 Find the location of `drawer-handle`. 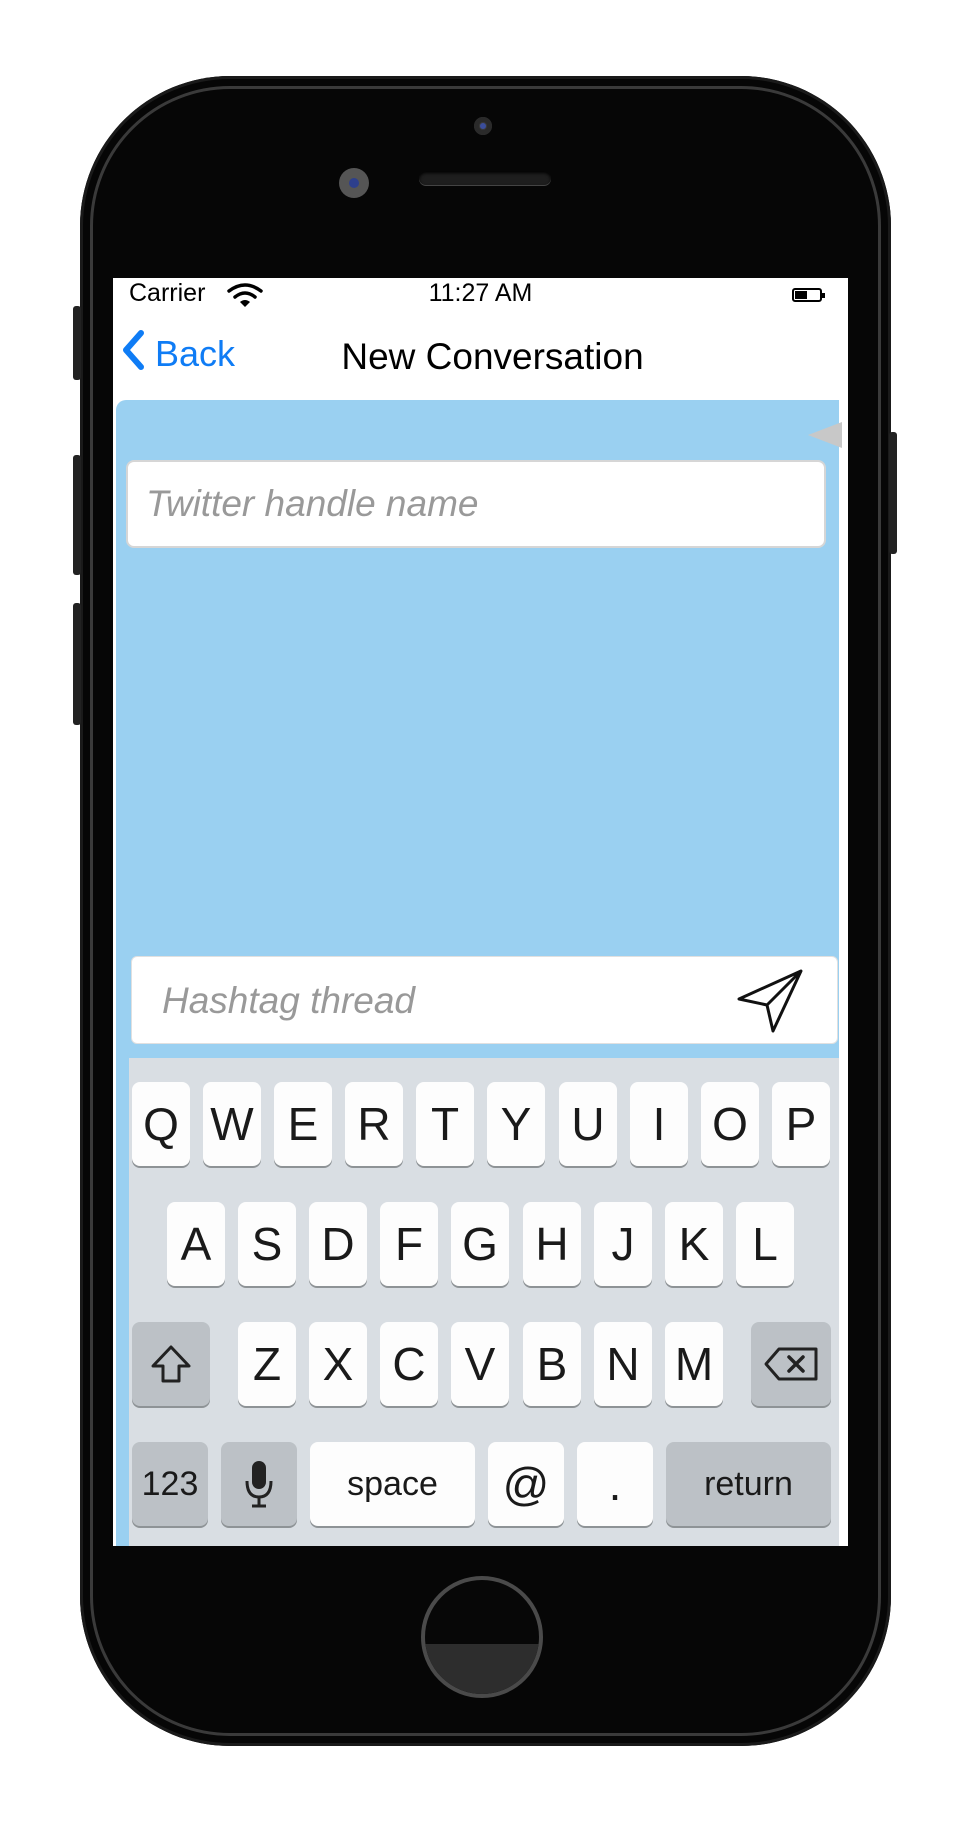

drawer-handle is located at coordinates (825, 435).